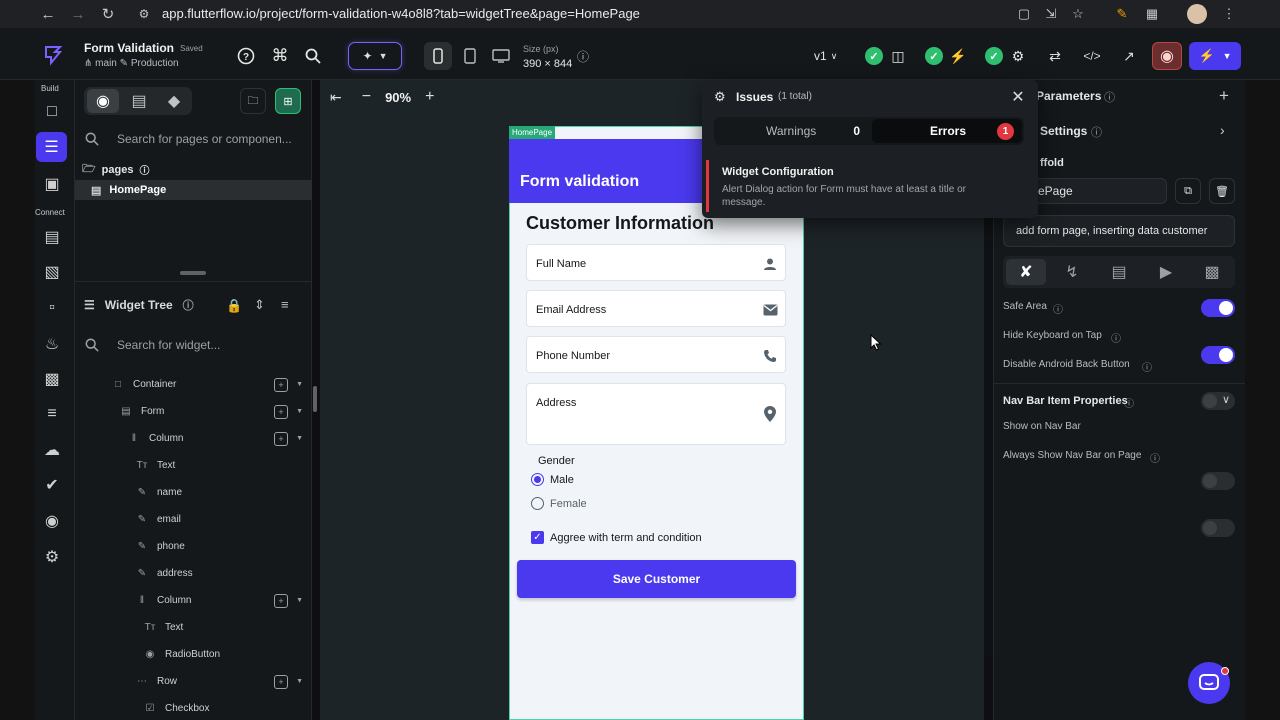  Describe the element at coordinates (1218, 481) in the screenshot. I see `show-on-nav-bar-toggle` at that location.